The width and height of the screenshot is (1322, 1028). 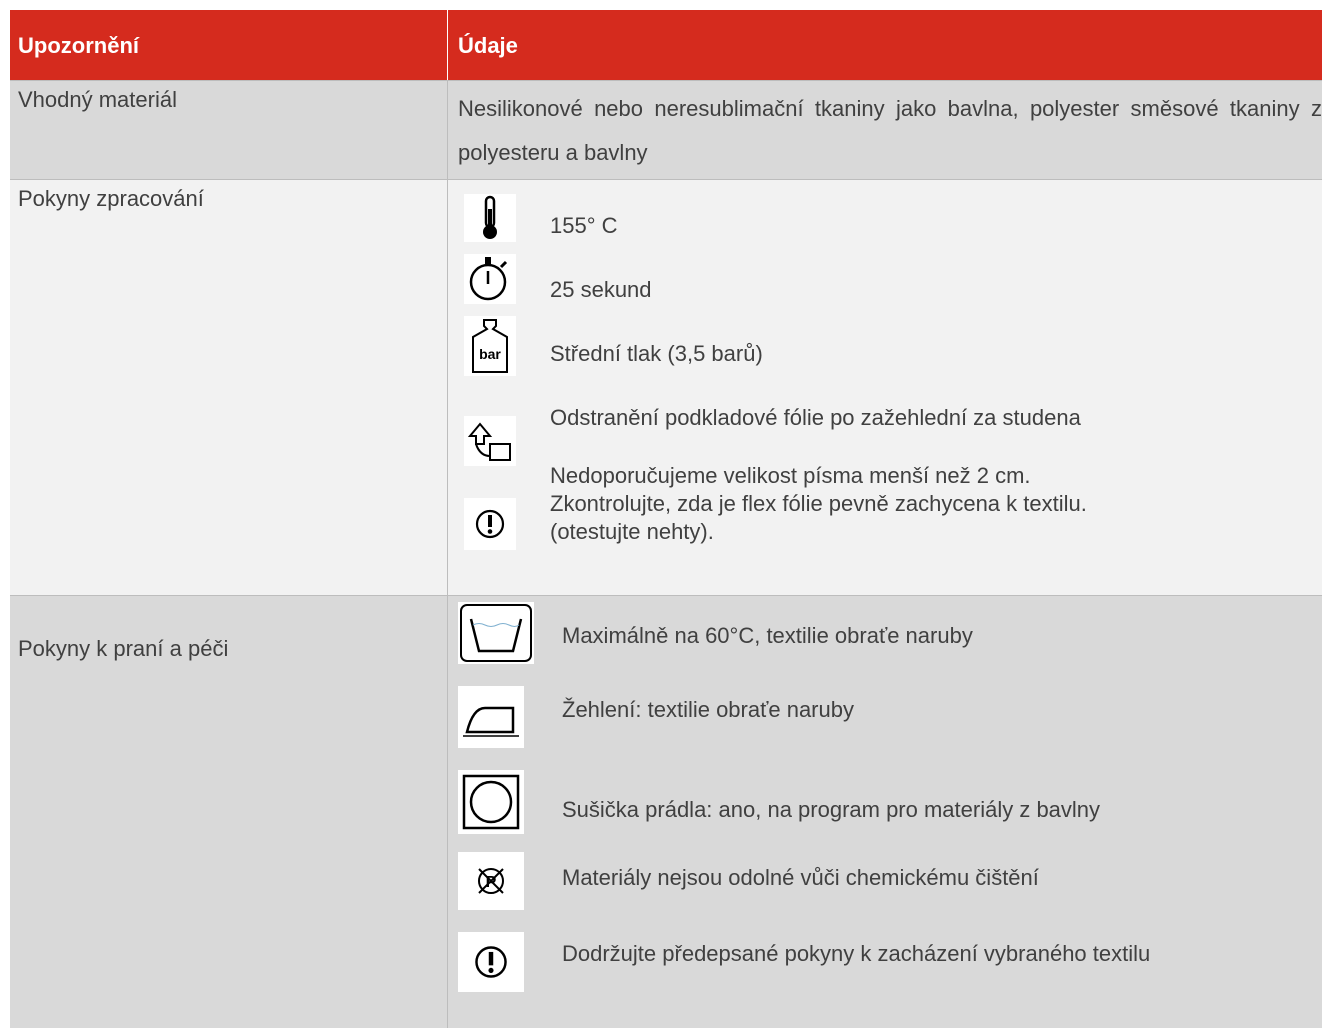 I want to click on iron-icon, so click(x=491, y=717).